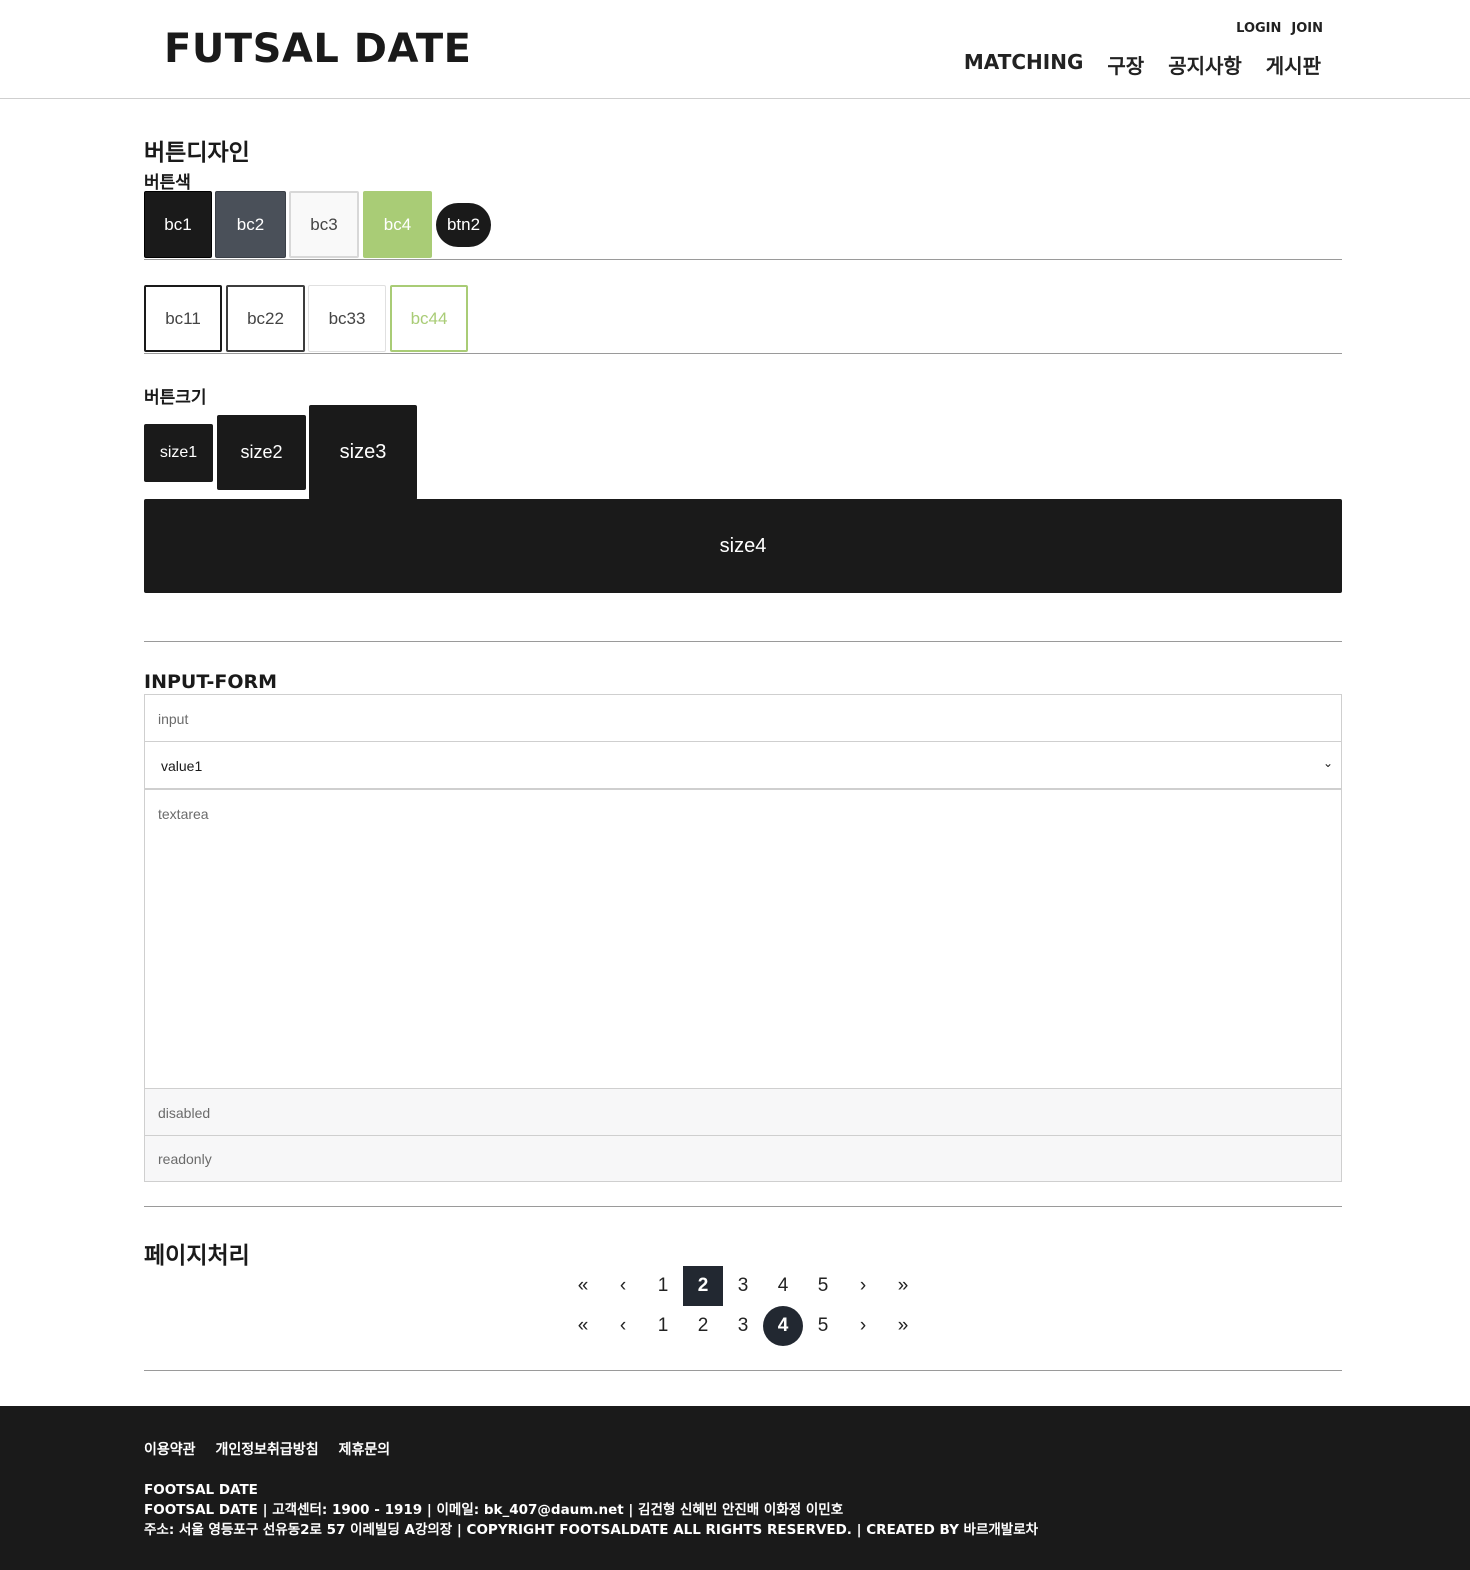 This screenshot has width=1470, height=1570. I want to click on pagination-circle: « ‹ 1 2 3 4 5 › », so click(743, 1326).